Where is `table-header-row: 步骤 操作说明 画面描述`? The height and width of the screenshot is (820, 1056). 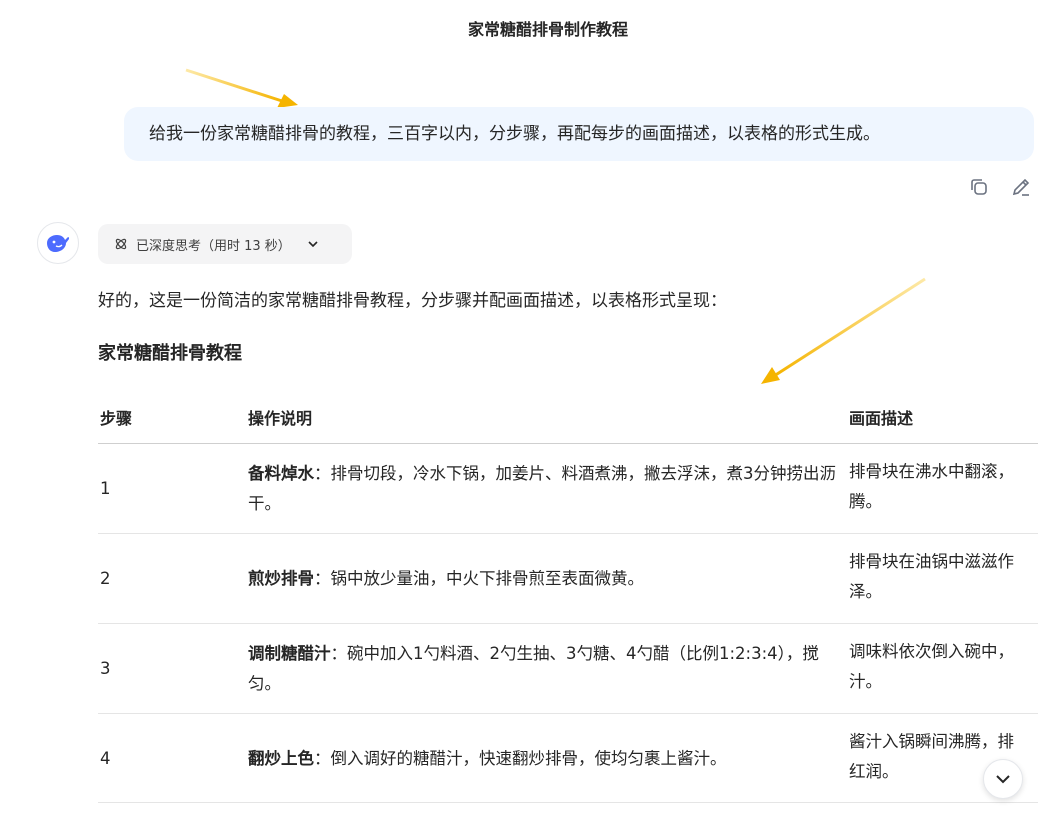 table-header-row: 步骤 操作说明 画面描述 is located at coordinates (568, 415).